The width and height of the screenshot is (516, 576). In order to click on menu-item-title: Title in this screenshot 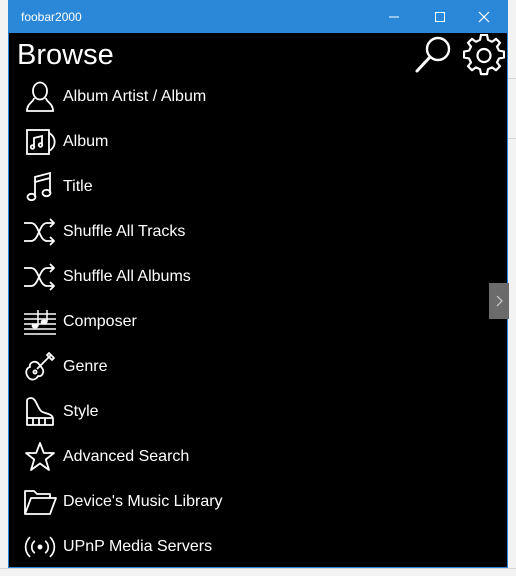, I will do `click(249, 187)`.